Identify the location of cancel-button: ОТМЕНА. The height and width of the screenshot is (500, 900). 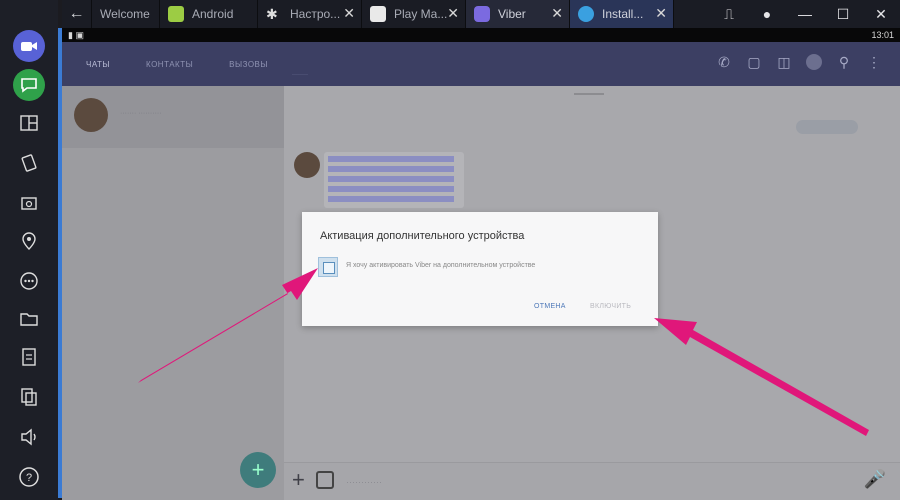
(550, 306).